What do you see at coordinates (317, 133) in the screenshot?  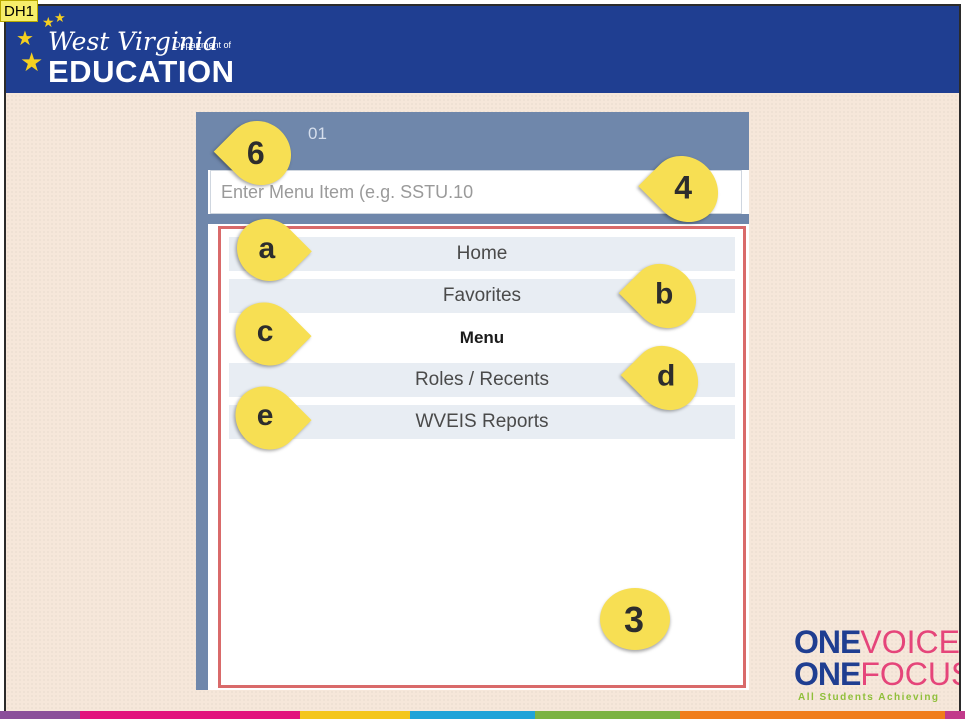 I see `screenshot-title-text: 01` at bounding box center [317, 133].